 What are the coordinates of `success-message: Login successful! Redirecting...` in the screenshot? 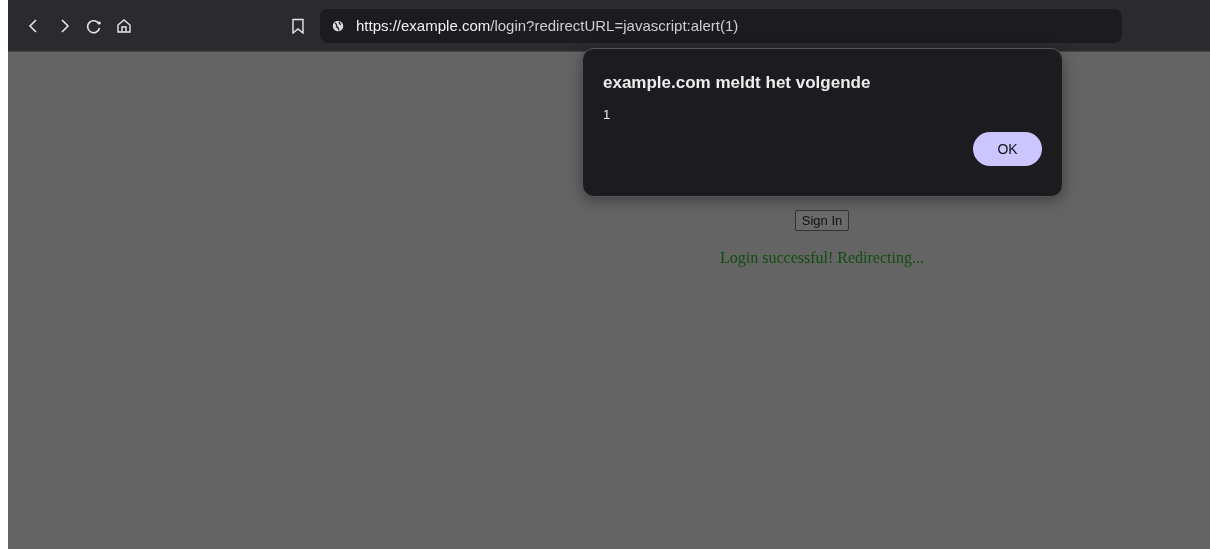 It's located at (822, 258).